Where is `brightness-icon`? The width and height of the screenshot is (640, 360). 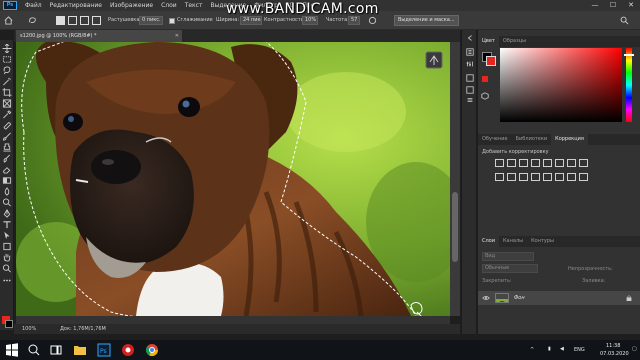 brightness-icon is located at coordinates (499, 163).